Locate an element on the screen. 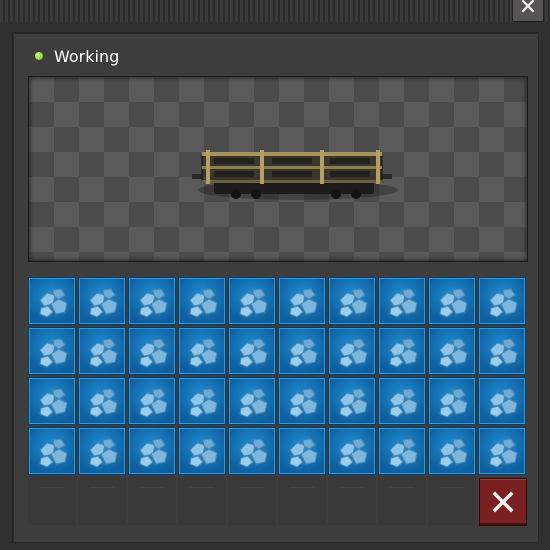 The image size is (550, 550). close-icon: ✕ is located at coordinates (528, 10).